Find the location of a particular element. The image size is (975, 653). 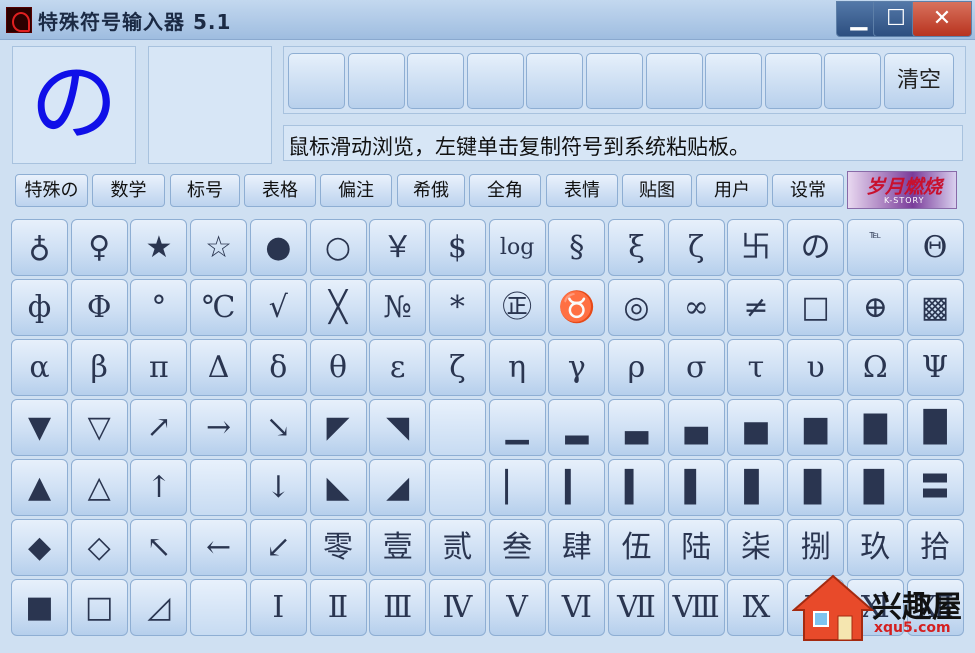

symbol-cell: Ⅴ is located at coordinates (517, 607).